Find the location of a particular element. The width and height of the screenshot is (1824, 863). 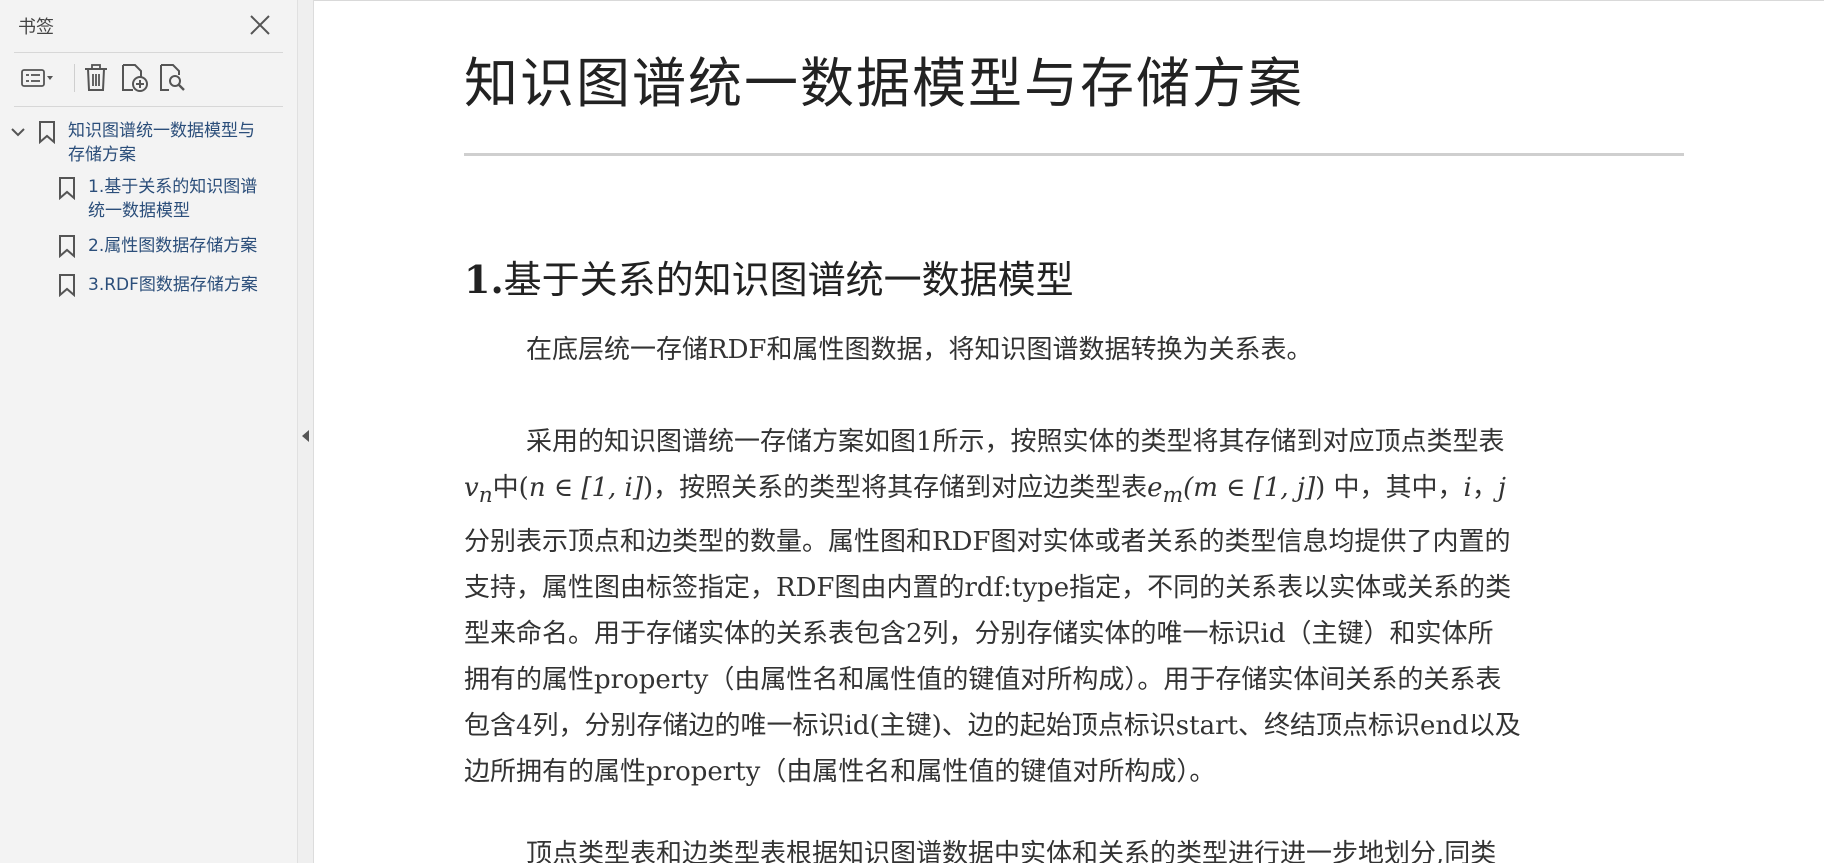

bookmark-label: 知识图谱统一数据模型与 is located at coordinates (161, 131).